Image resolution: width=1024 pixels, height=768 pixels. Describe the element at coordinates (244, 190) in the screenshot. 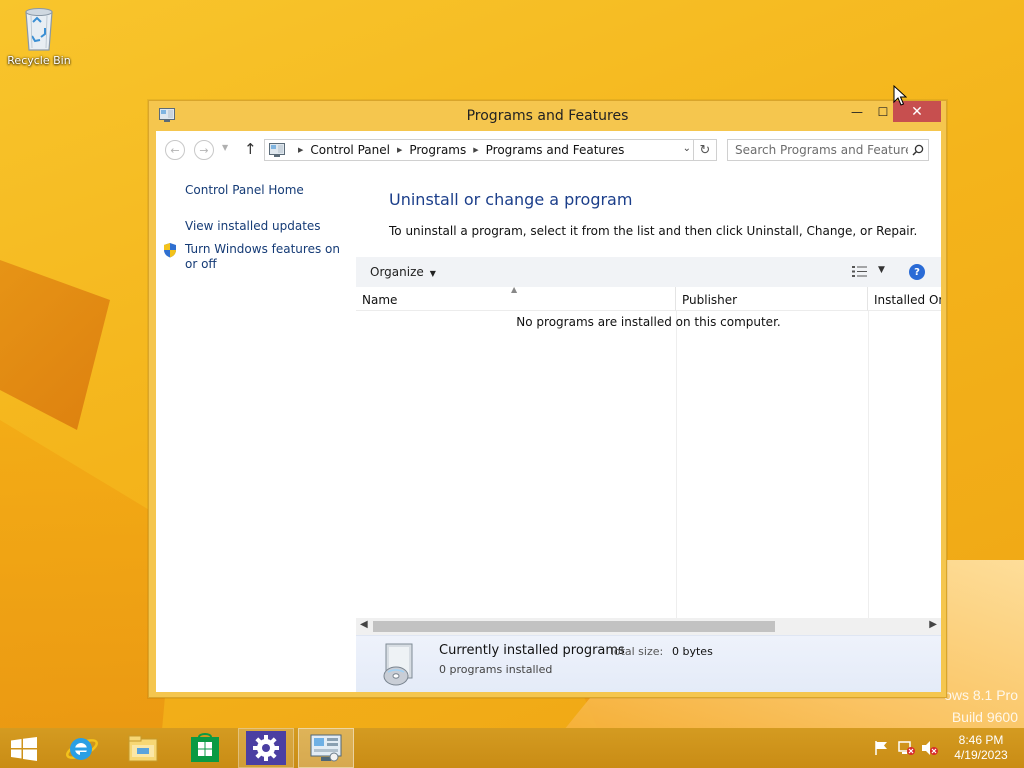

I see `control-panel-home-link: Control Panel Home` at that location.